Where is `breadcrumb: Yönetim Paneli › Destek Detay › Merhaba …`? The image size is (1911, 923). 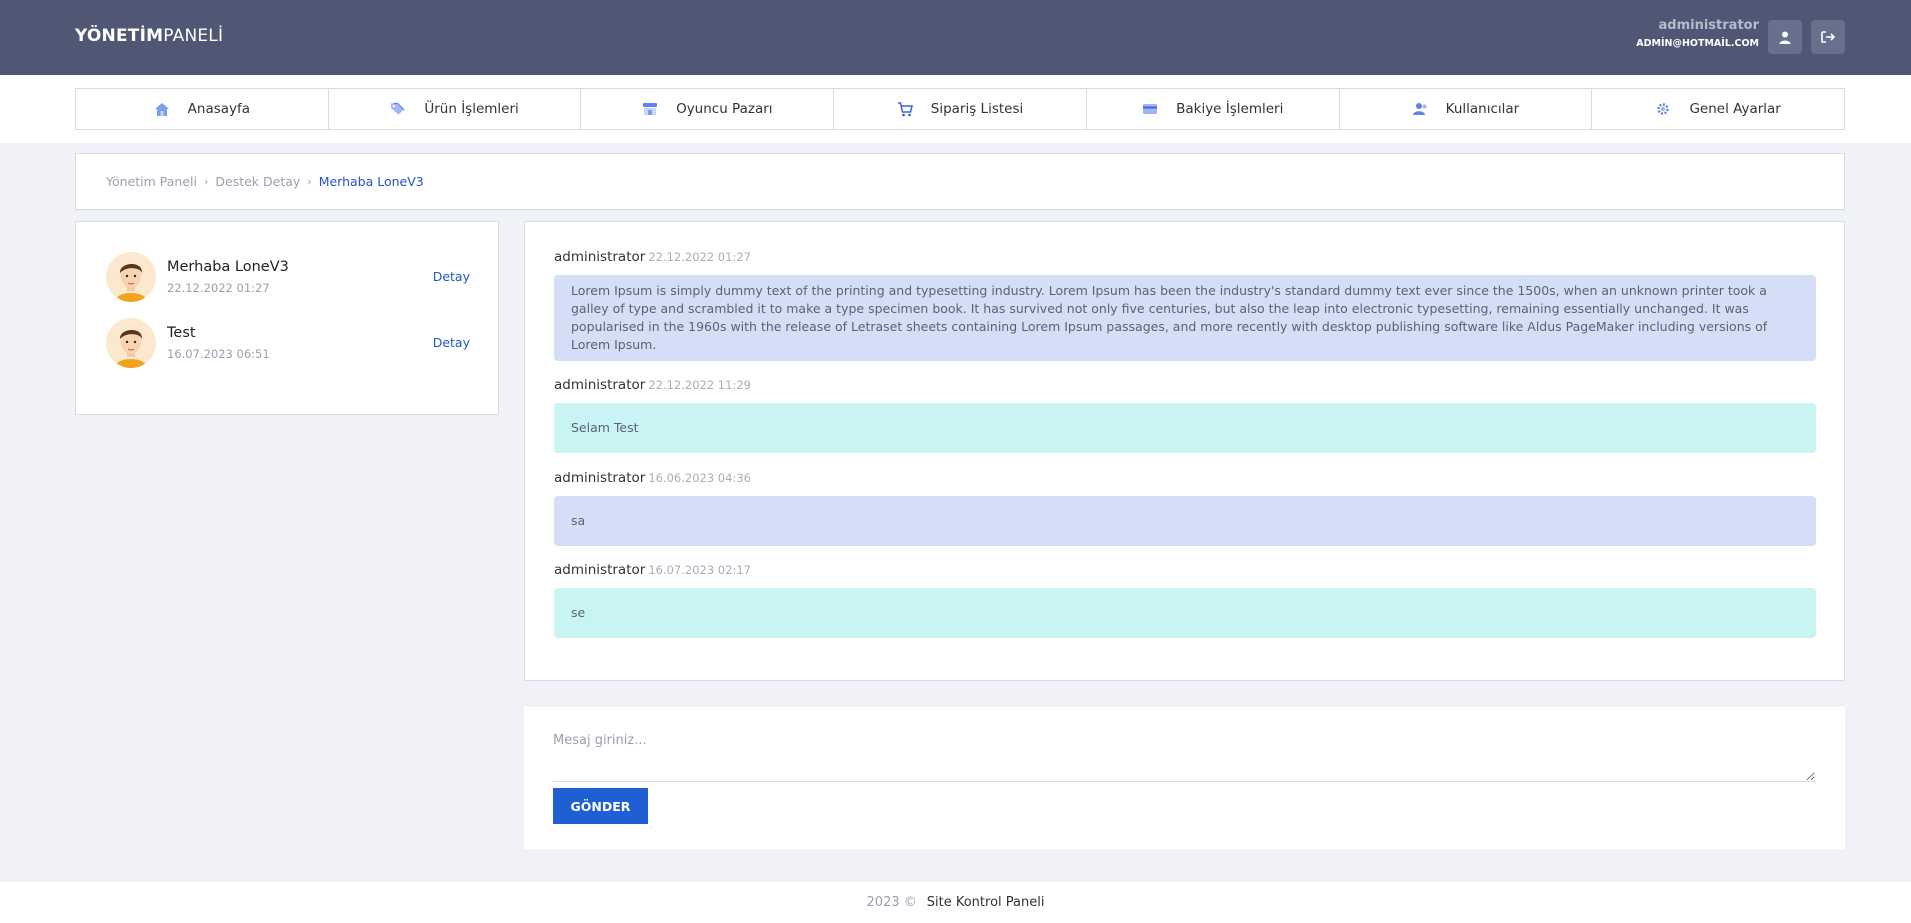 breadcrumb: Yönetim Paneli › Destek Detay › Merhaba … is located at coordinates (960, 181).